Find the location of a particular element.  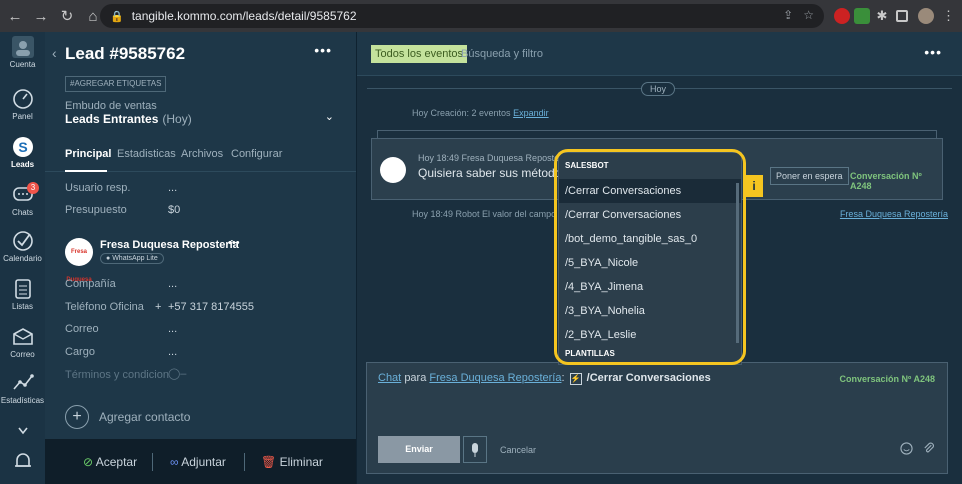

nav-item-calendar: Calendario is located at coordinates (22, 246).